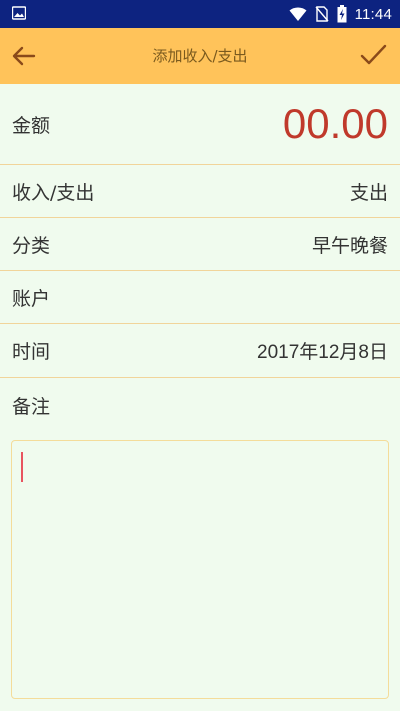  What do you see at coordinates (19, 13) in the screenshot?
I see `image-icon` at bounding box center [19, 13].